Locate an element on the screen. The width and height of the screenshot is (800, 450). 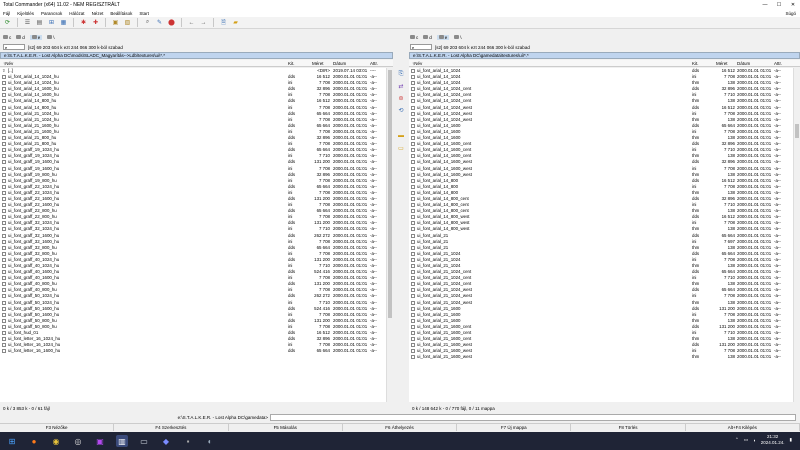
right-drive-d: d is located at coordinates (427, 37).